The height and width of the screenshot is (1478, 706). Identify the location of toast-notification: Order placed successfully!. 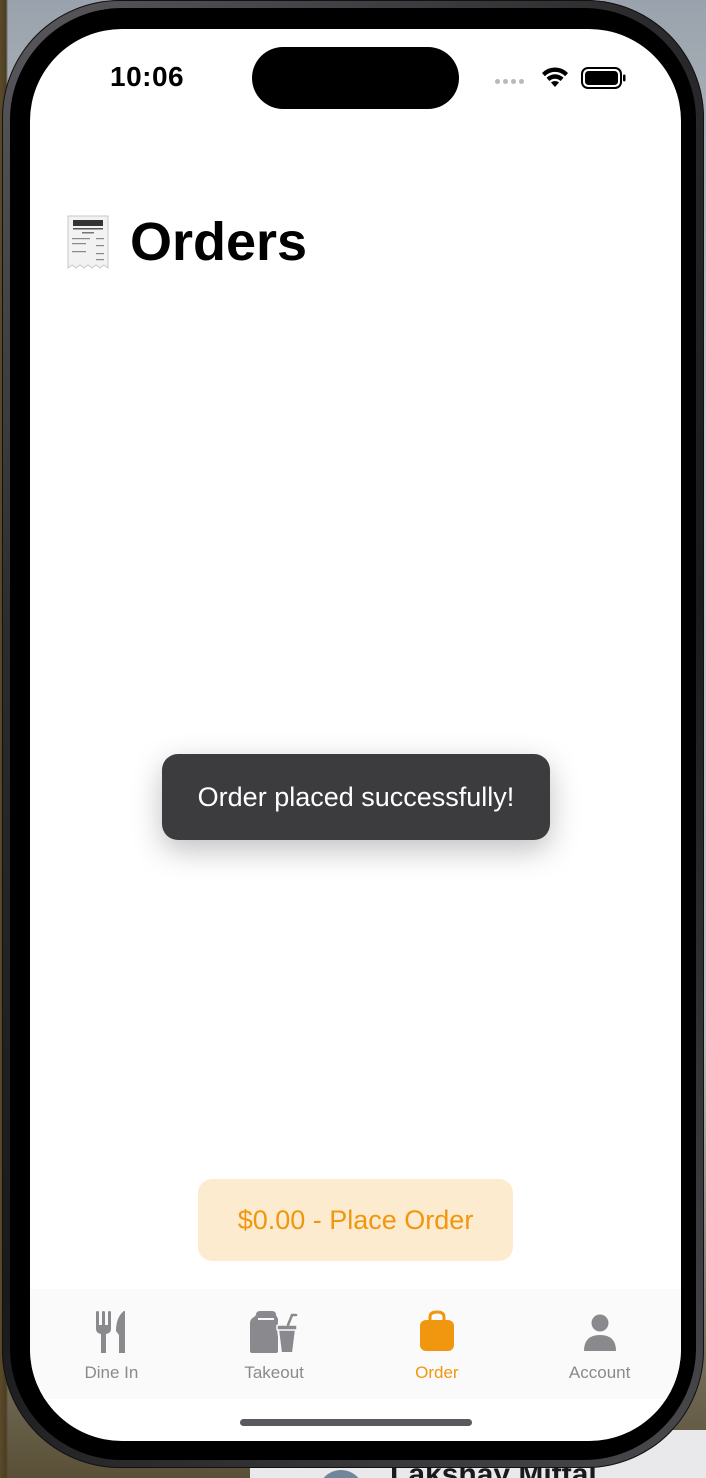
(356, 797).